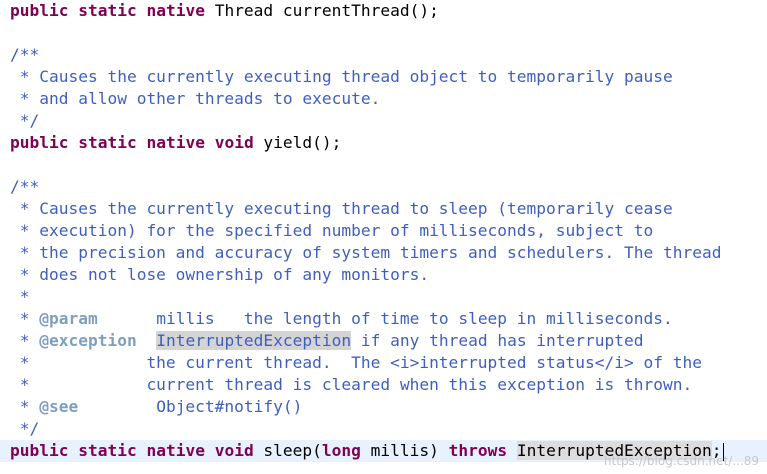 The image size is (767, 474). Describe the element at coordinates (297, 142) in the screenshot. I see `code-text: yield();` at that location.